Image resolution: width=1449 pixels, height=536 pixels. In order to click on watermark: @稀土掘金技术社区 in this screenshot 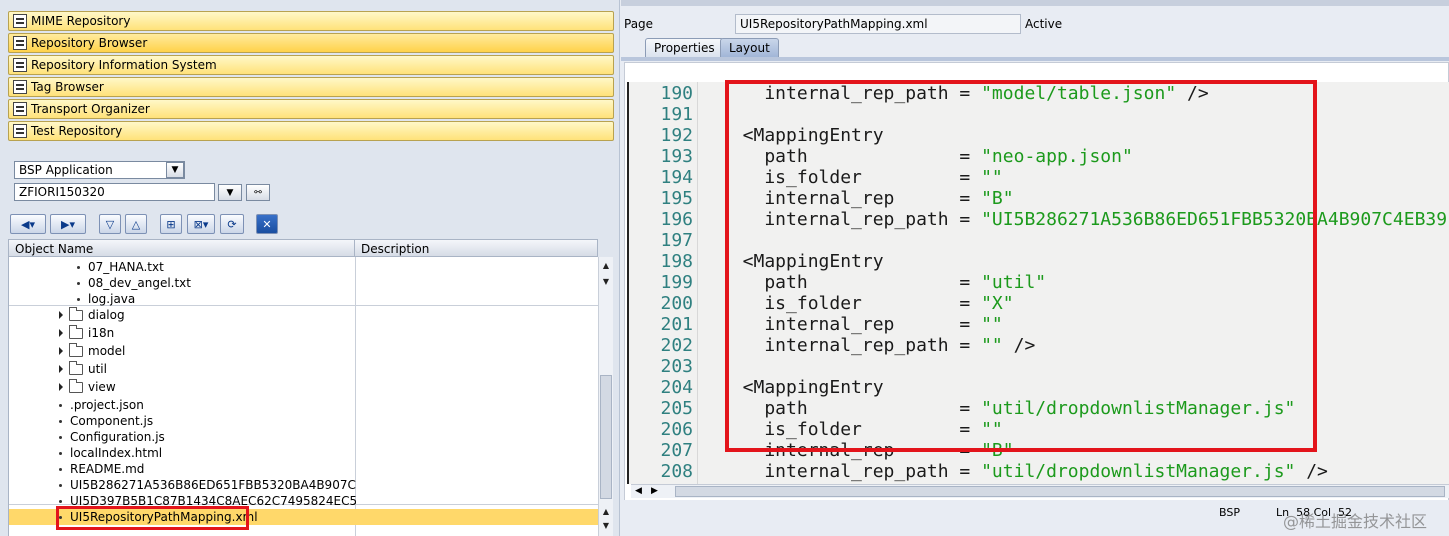, I will do `click(1355, 521)`.